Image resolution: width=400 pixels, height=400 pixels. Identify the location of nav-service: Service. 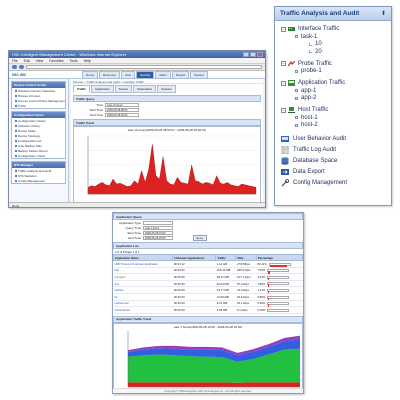
(145, 74).